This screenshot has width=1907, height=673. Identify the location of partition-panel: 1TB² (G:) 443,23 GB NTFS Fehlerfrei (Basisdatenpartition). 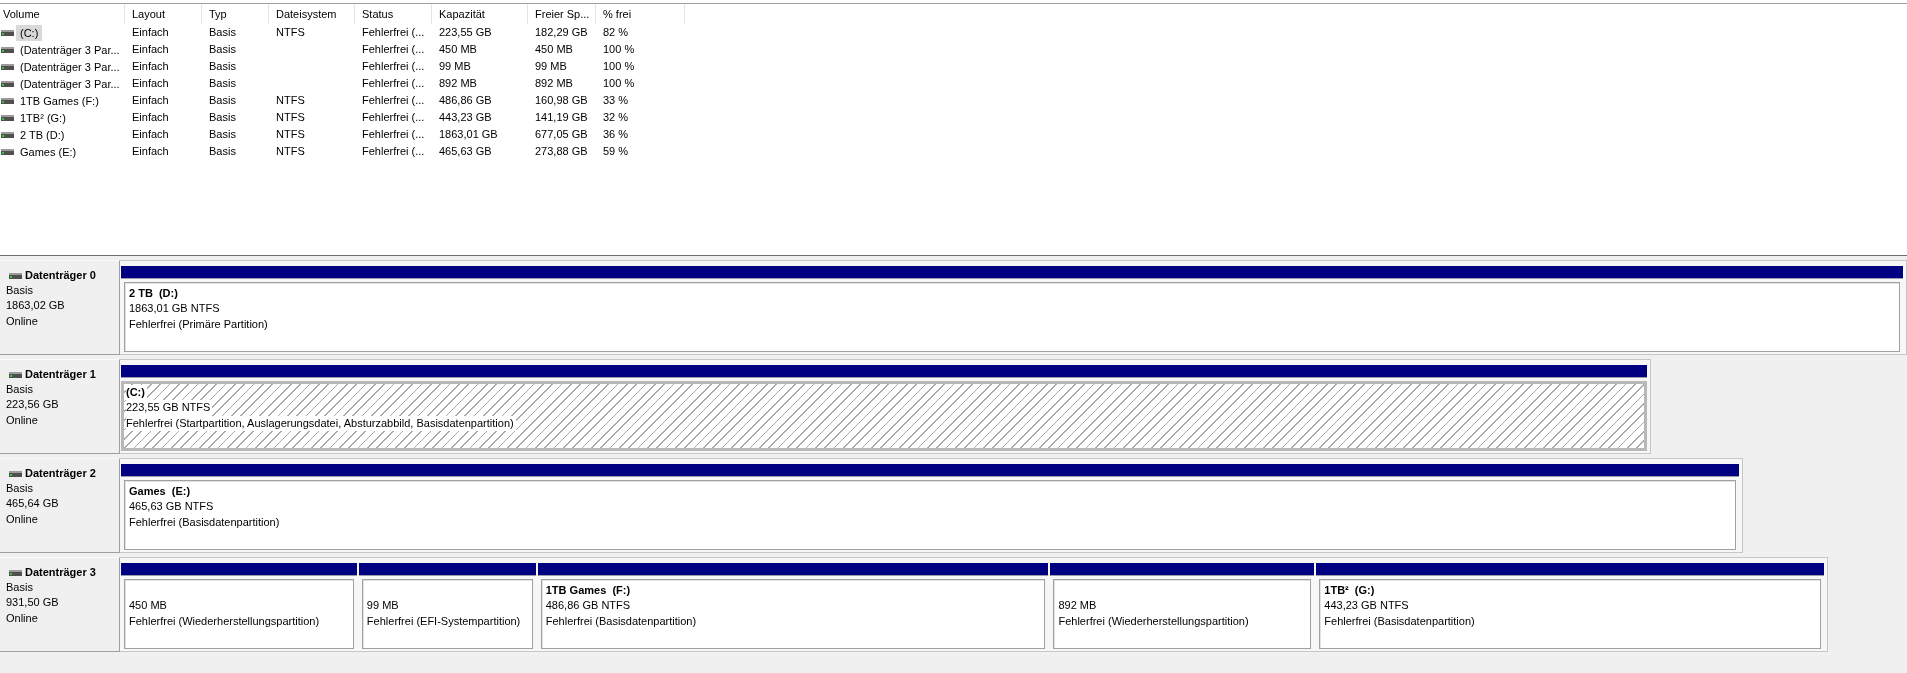
(1570, 614).